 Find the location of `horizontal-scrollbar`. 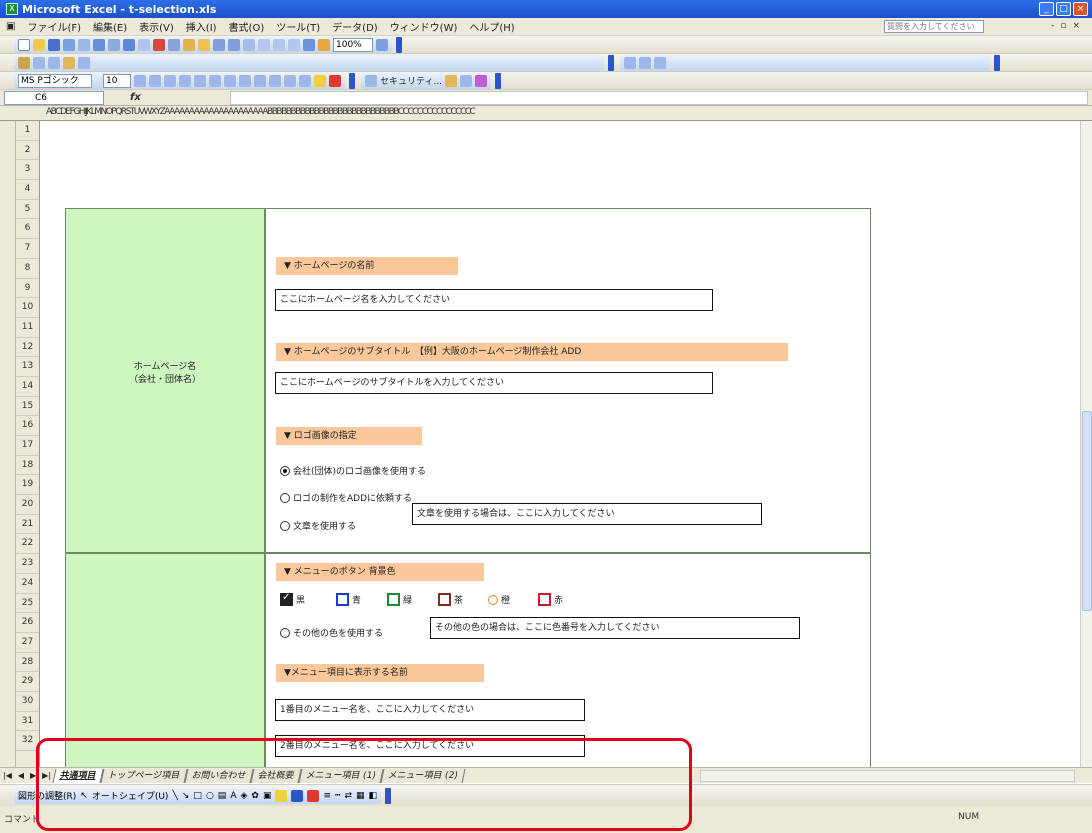

horizontal-scrollbar is located at coordinates (887, 776).